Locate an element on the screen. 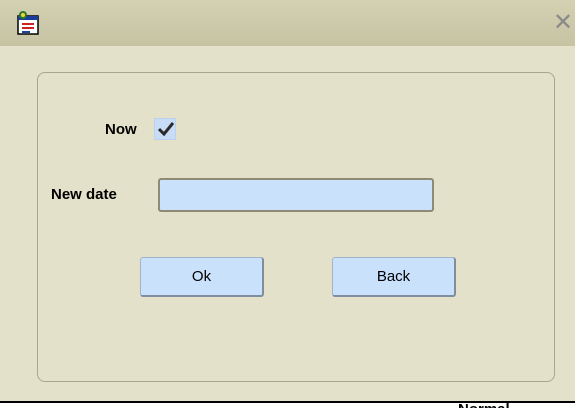  now-checkbox is located at coordinates (165, 129).